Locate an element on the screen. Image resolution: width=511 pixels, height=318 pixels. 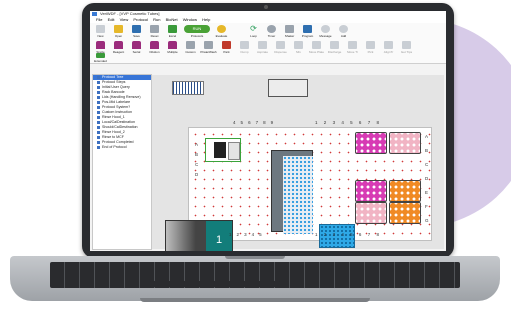
dilution-button: Dilution is located at coordinates (154, 47).